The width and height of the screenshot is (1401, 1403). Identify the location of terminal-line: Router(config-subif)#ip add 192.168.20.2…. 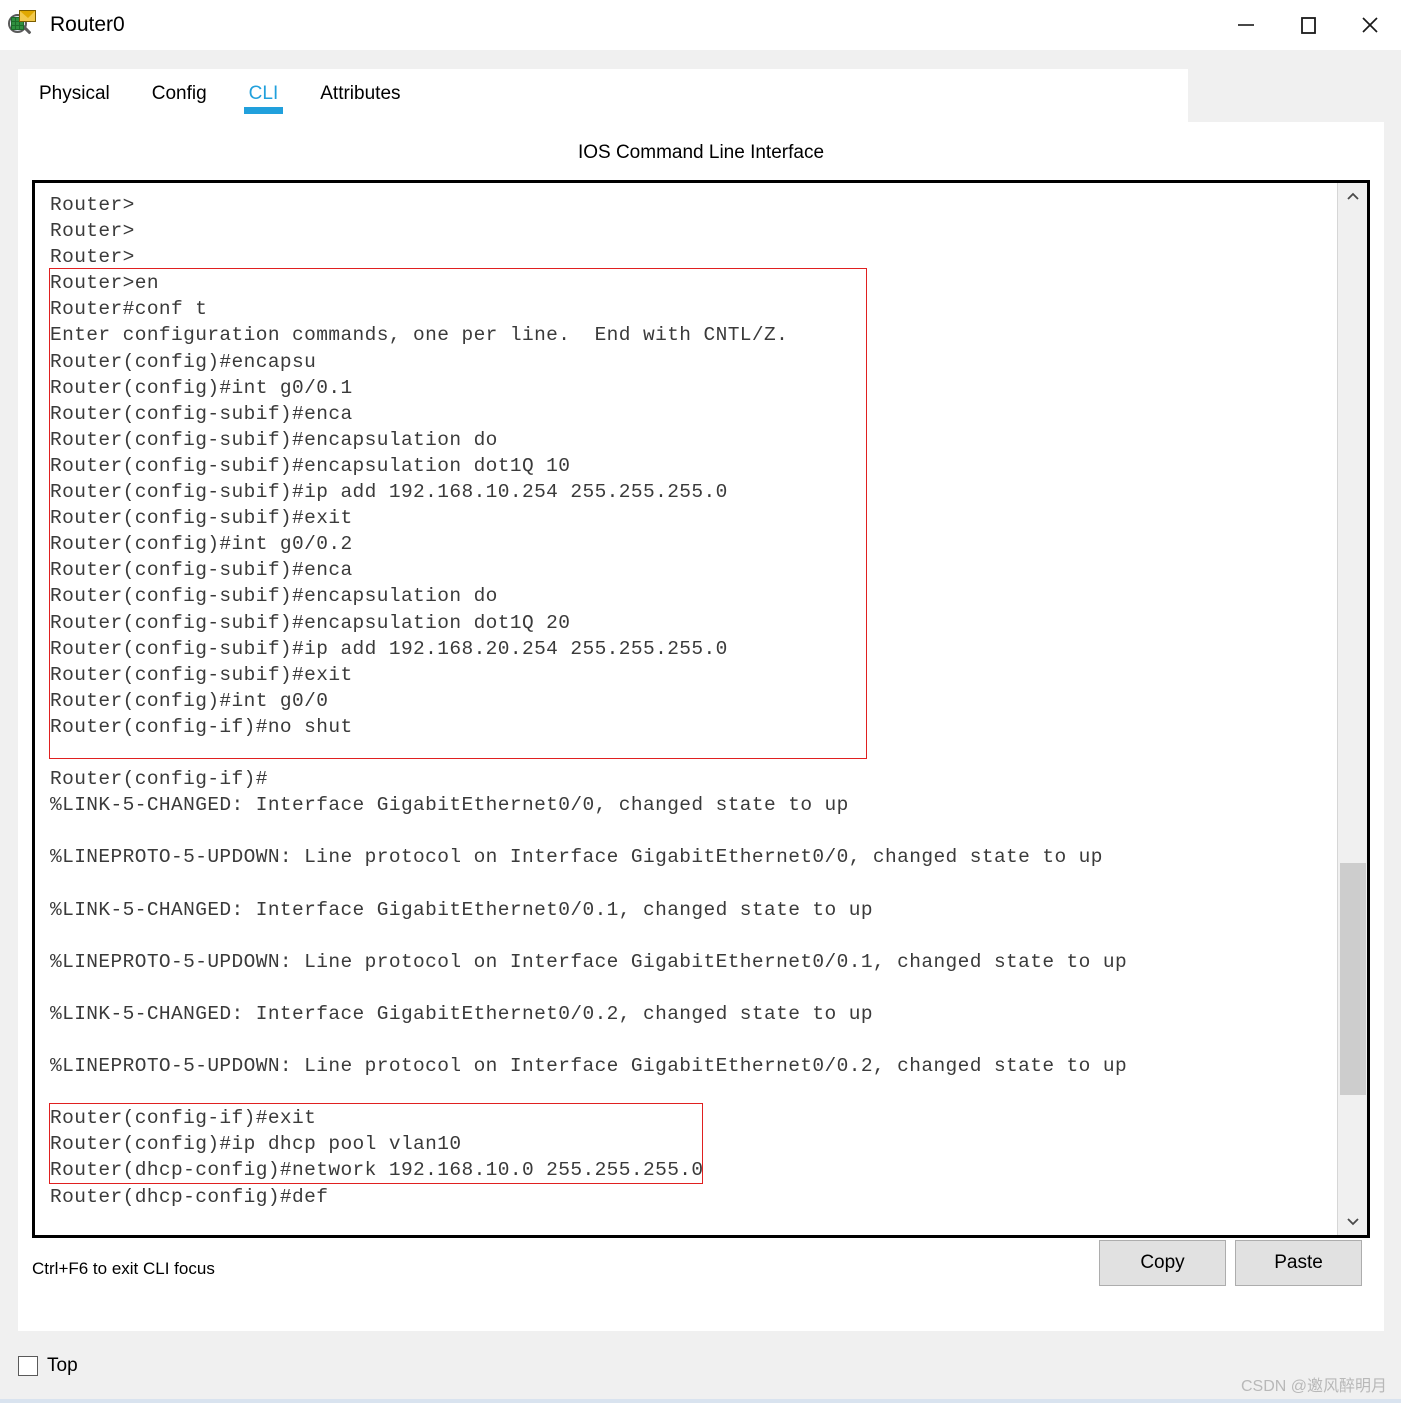
(389, 648).